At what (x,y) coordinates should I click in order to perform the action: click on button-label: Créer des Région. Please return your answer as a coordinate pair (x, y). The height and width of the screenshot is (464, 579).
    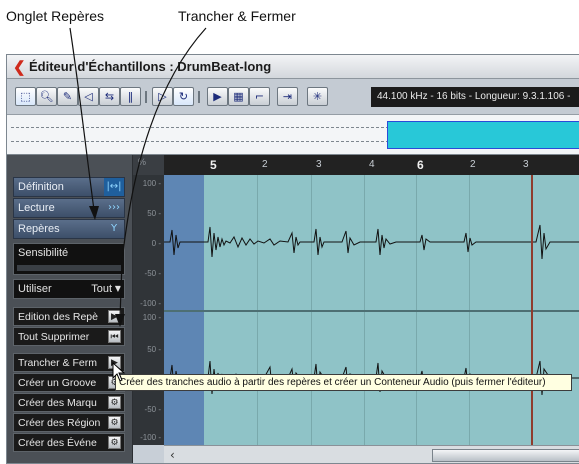
    Looking at the image, I should click on (59, 423).